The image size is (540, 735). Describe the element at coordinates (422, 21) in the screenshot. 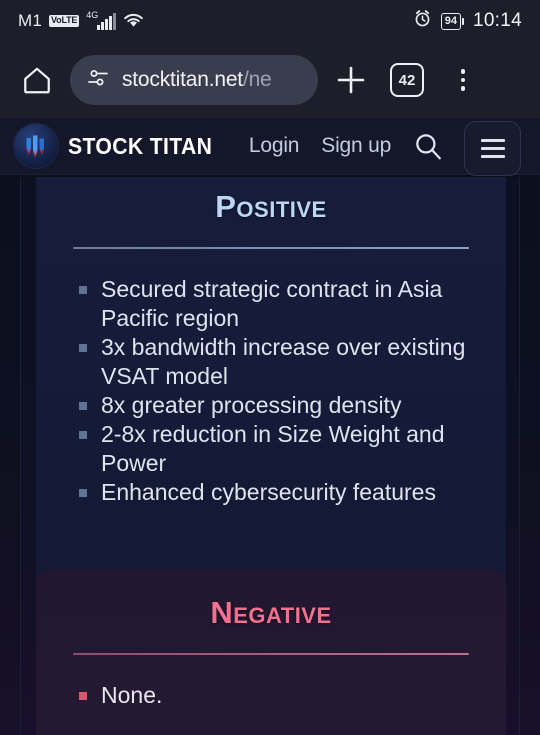

I see `alarm-clock-icon` at that location.